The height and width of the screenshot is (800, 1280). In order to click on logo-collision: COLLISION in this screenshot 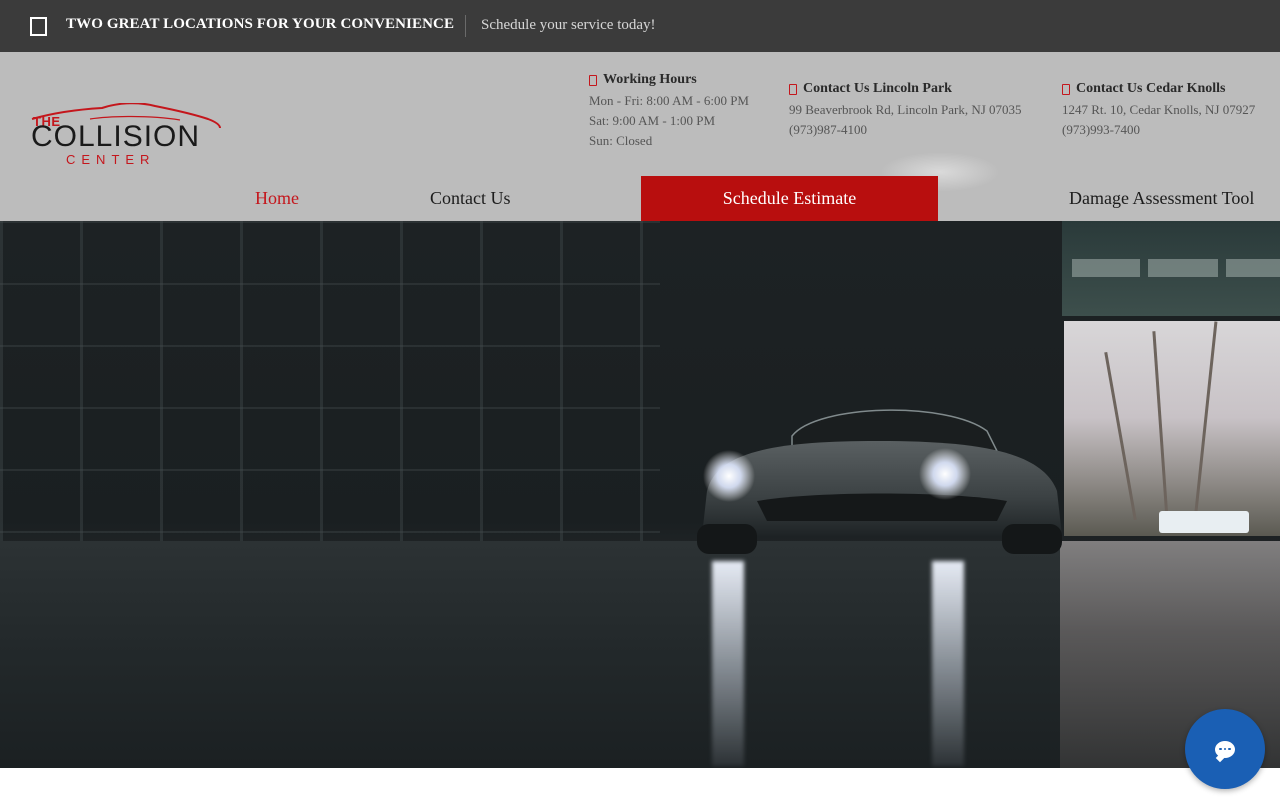, I will do `click(116, 136)`.